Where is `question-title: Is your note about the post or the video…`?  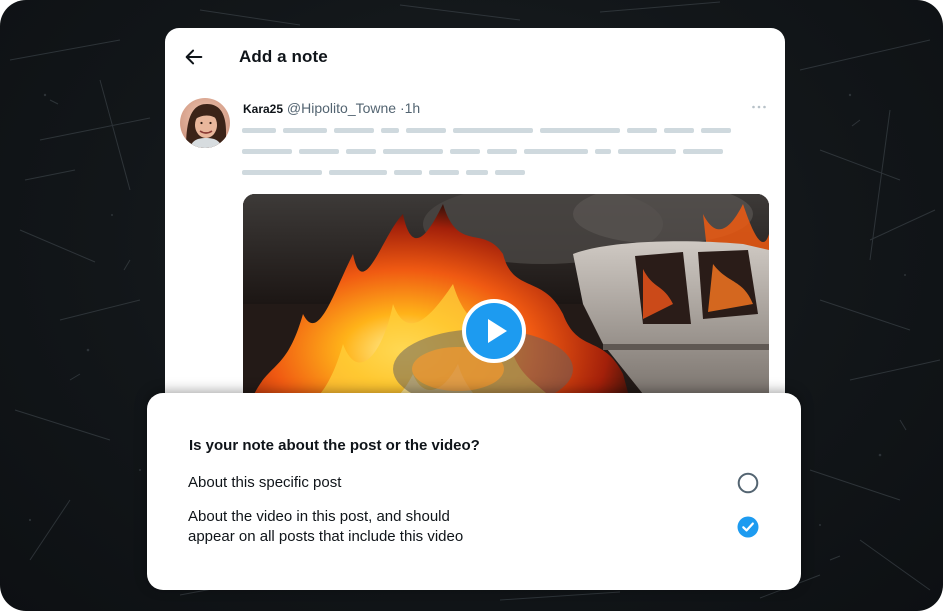 question-title: Is your note about the post or the video… is located at coordinates (334, 445).